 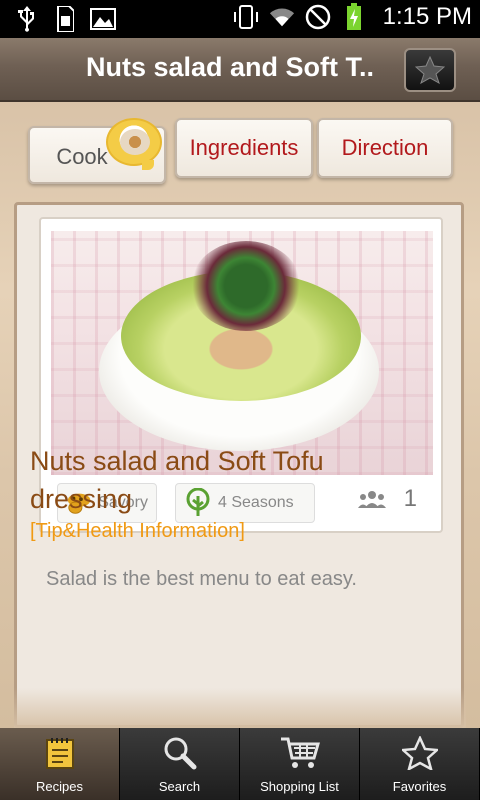 I want to click on nav-shopping-list: Shopping List, so click(x=300, y=764).